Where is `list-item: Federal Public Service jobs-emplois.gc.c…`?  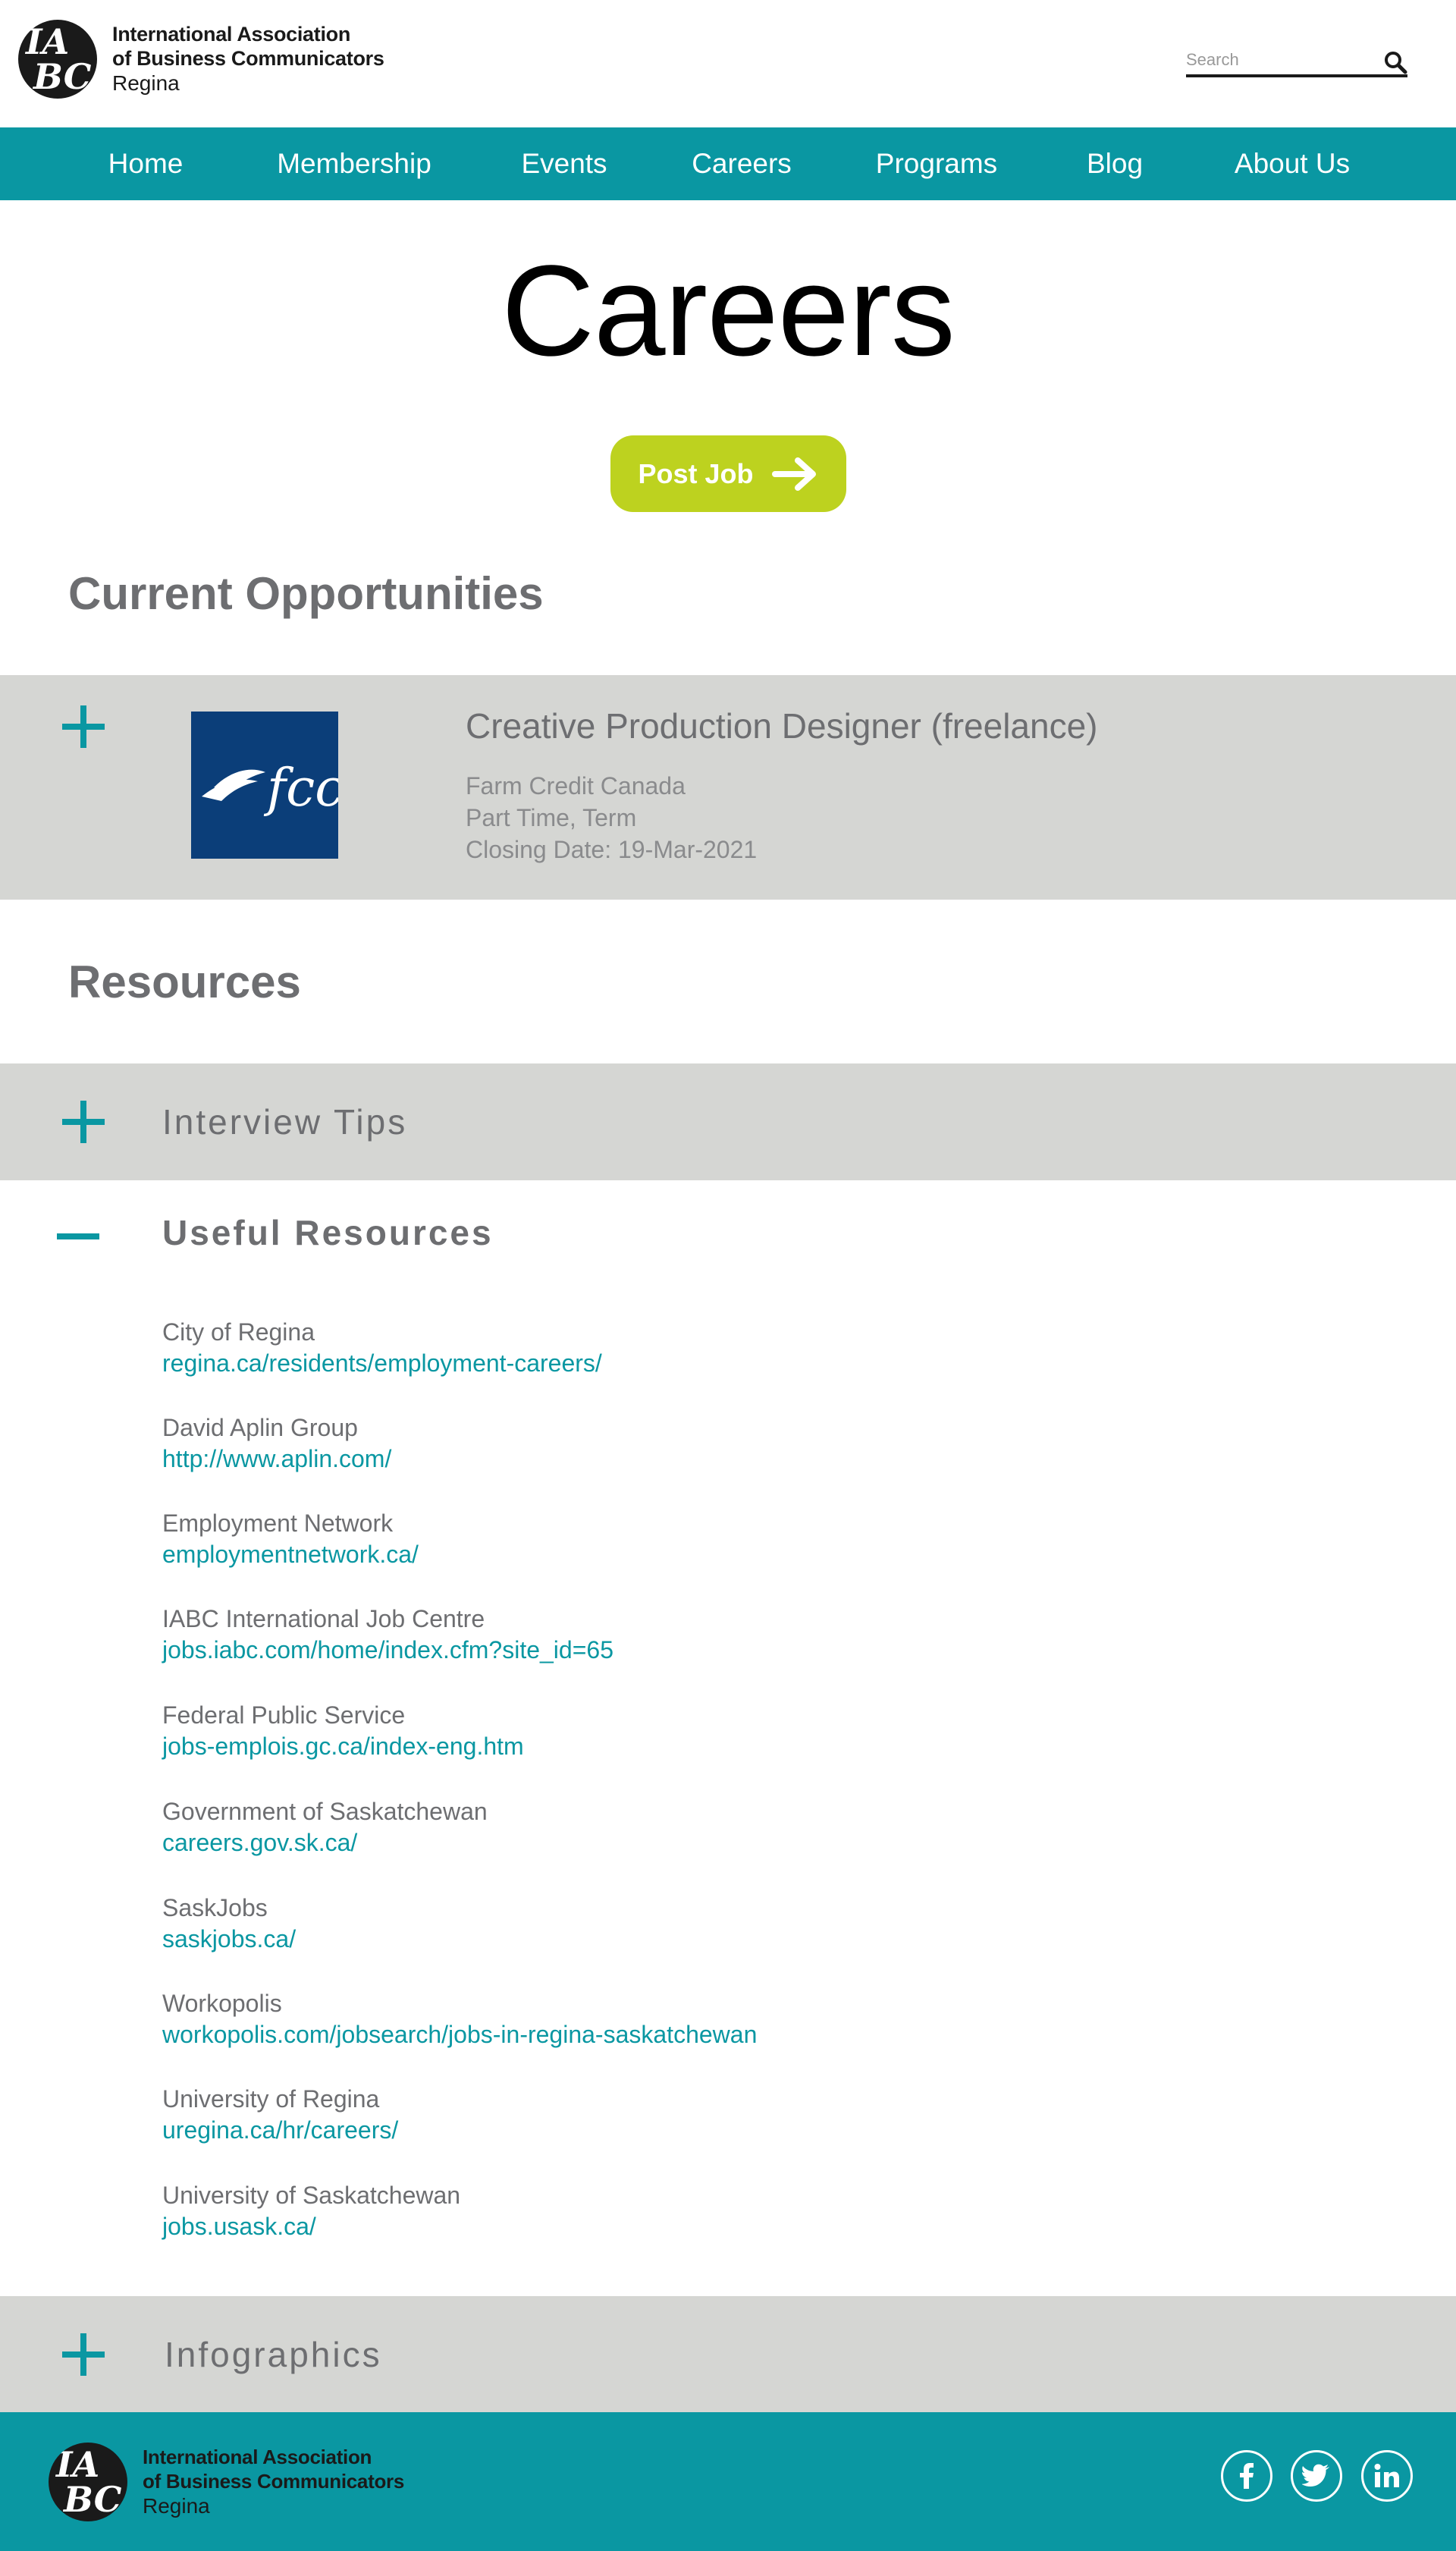
list-item: Federal Public Service jobs-emplois.gc.c… is located at coordinates (343, 1731).